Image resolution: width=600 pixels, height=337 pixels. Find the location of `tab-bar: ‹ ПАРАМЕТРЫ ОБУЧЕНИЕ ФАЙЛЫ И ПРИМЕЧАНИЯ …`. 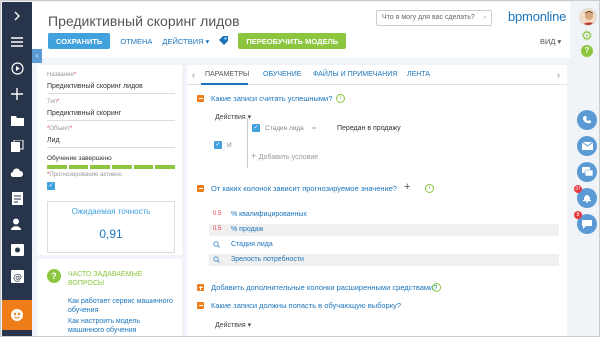

tab-bar: ‹ ПАРАМЕТРЫ ОБУЧЕНИЕ ФАЙЛЫ И ПРИМЕЧАНИЯ … is located at coordinates (377, 75).